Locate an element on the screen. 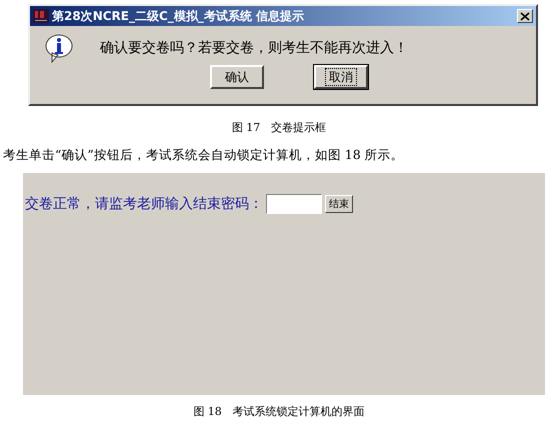  paragraph: 考生单击“确认”按钮后，考试系统会自动锁定计算机，如图 18 所示。 is located at coordinates (204, 155).